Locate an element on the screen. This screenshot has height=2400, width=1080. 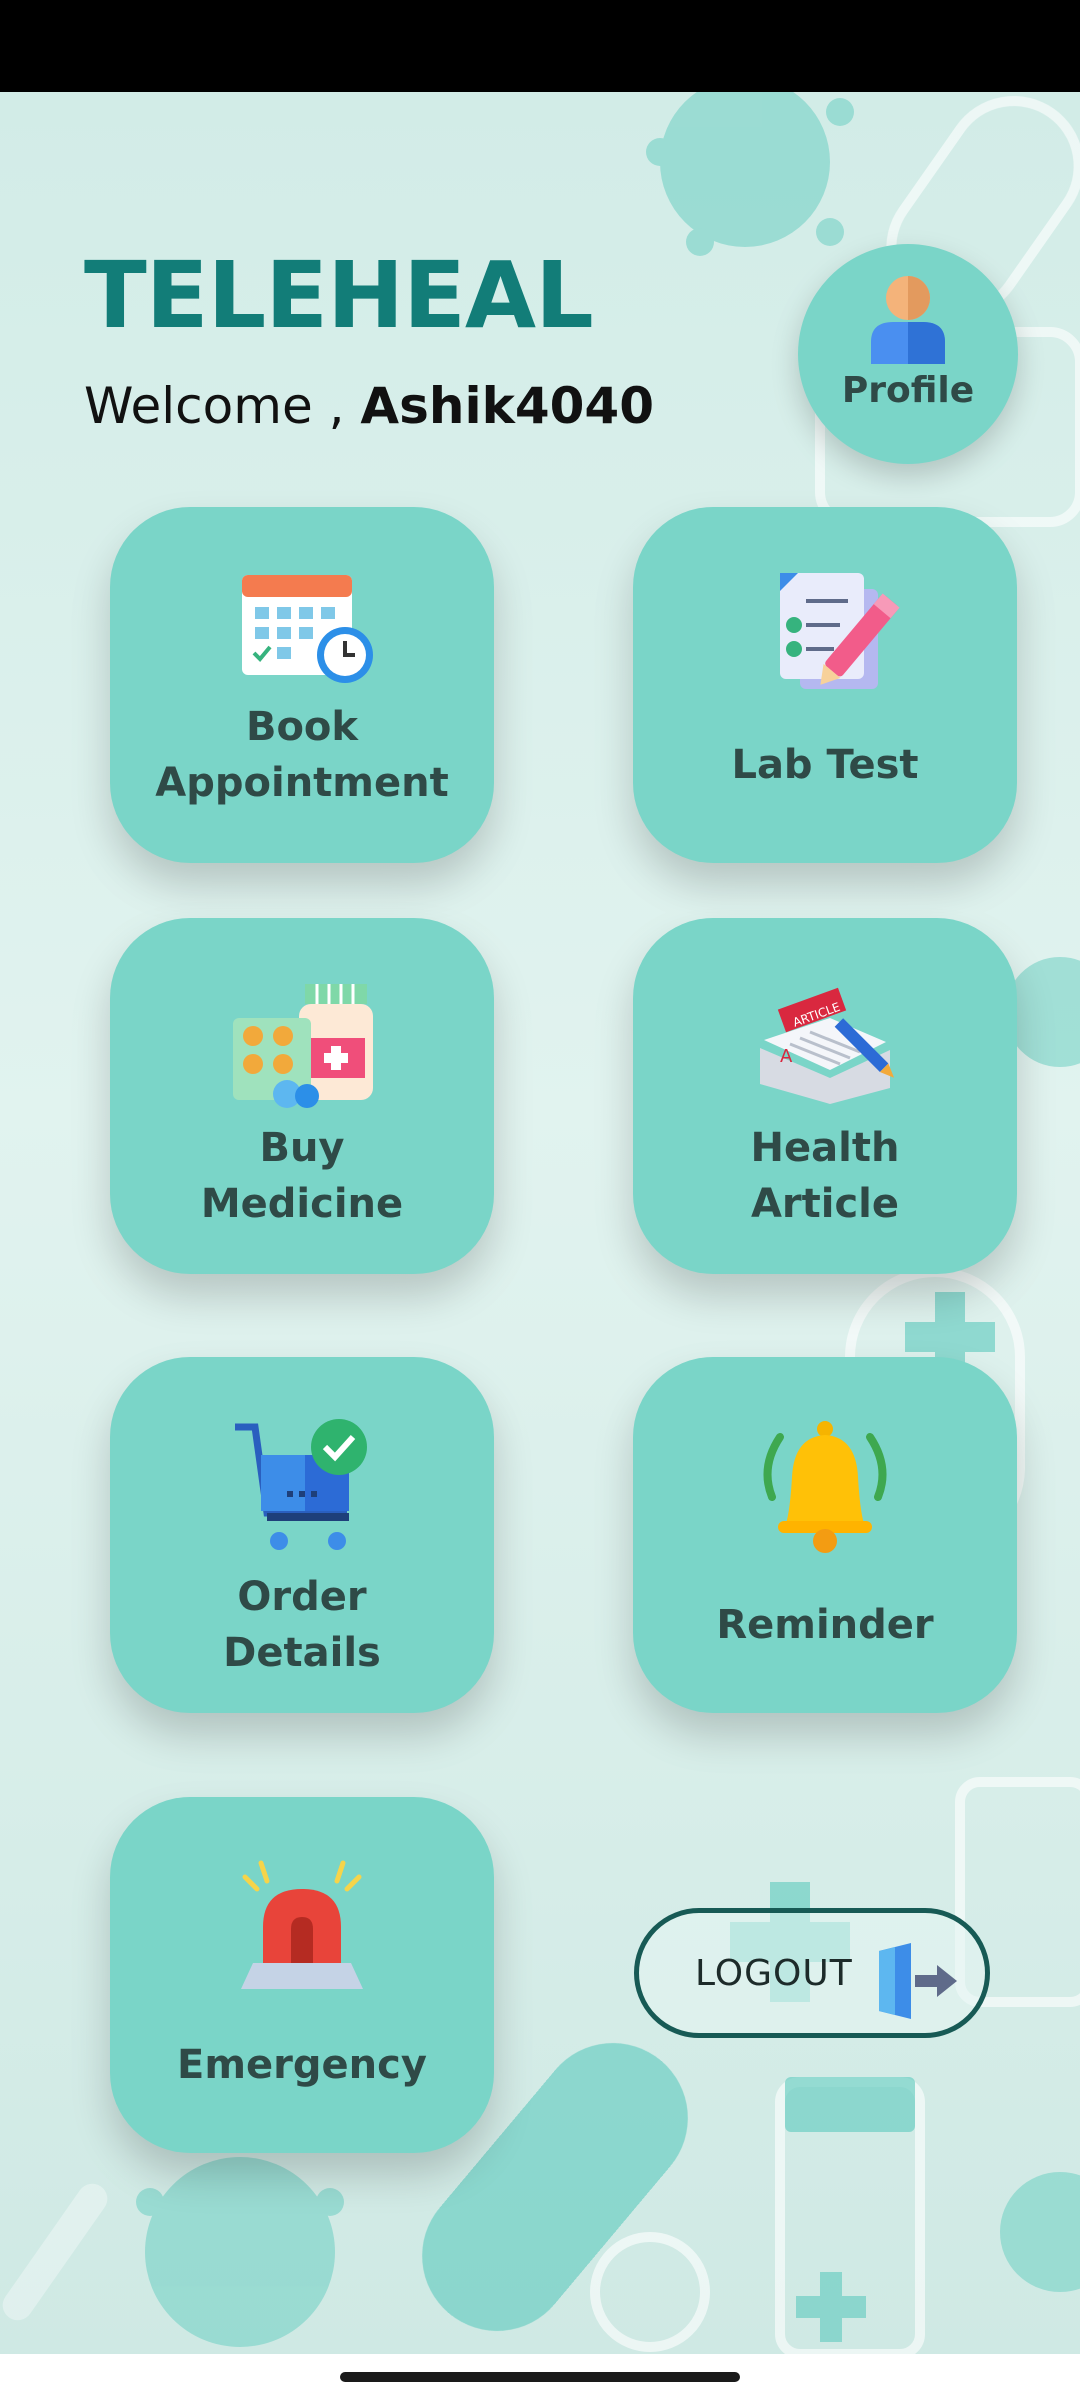
lab-test-tile: Lab Test is located at coordinates (825, 685).